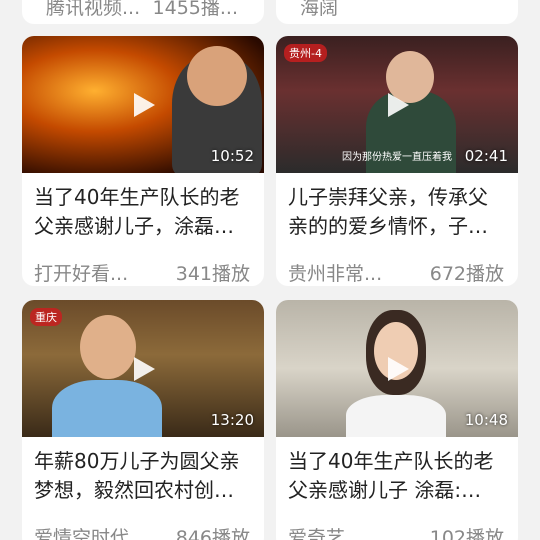  What do you see at coordinates (232, 156) in the screenshot?
I see `video-duration: 10:52` at bounding box center [232, 156].